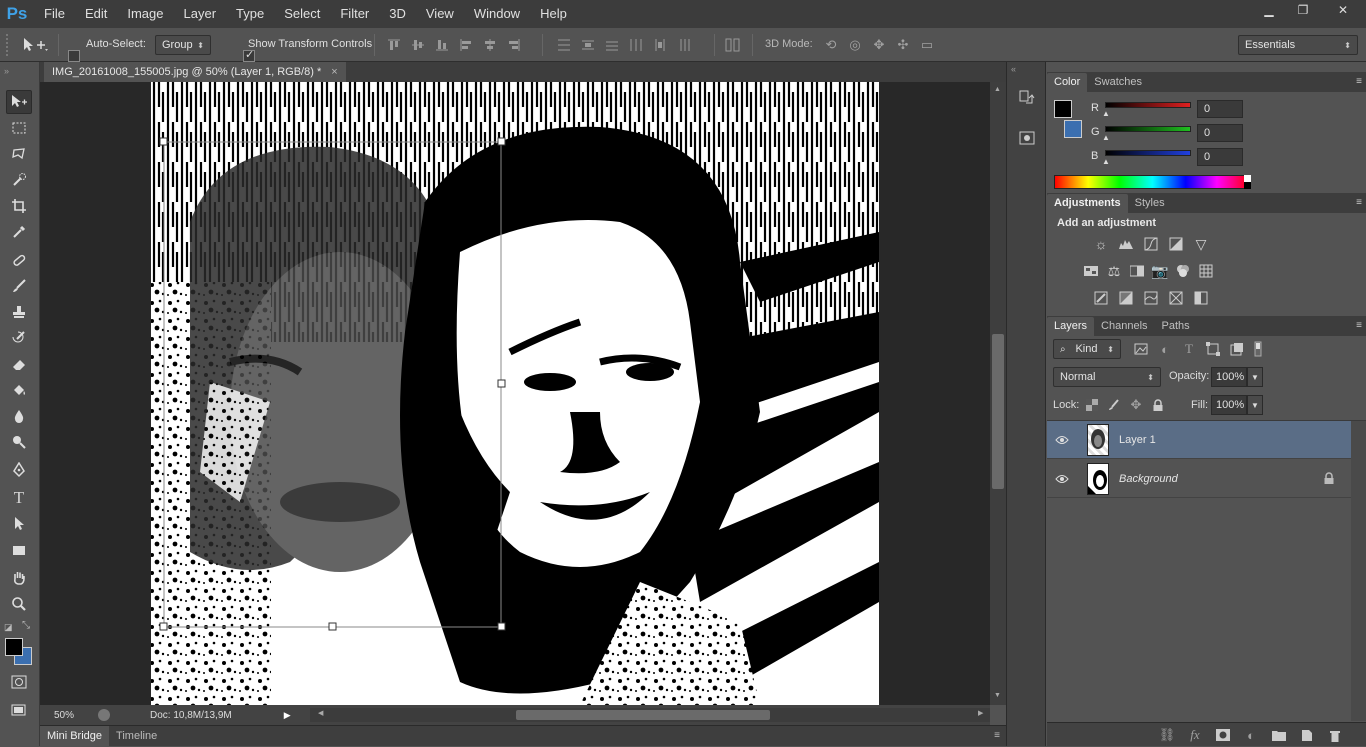  What do you see at coordinates (1229, 405) in the screenshot?
I see `fill-field: 100%` at bounding box center [1229, 405].